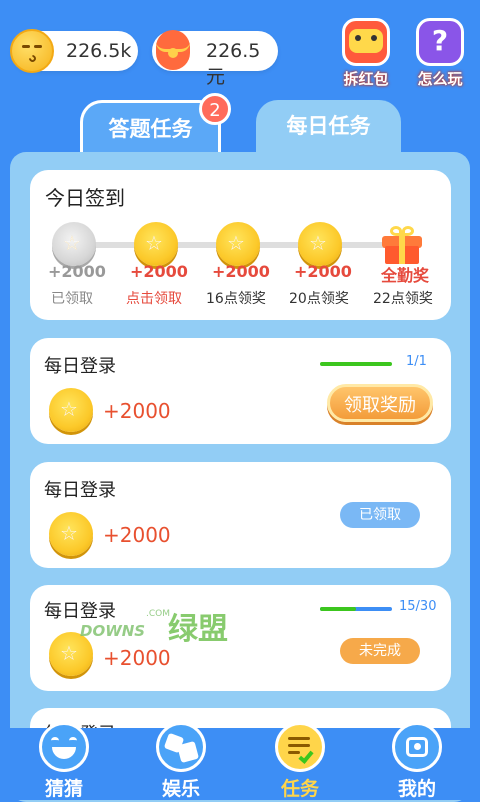 The image size is (480, 802). I want to click on checkin-coin-2: ☆, so click(156, 244).